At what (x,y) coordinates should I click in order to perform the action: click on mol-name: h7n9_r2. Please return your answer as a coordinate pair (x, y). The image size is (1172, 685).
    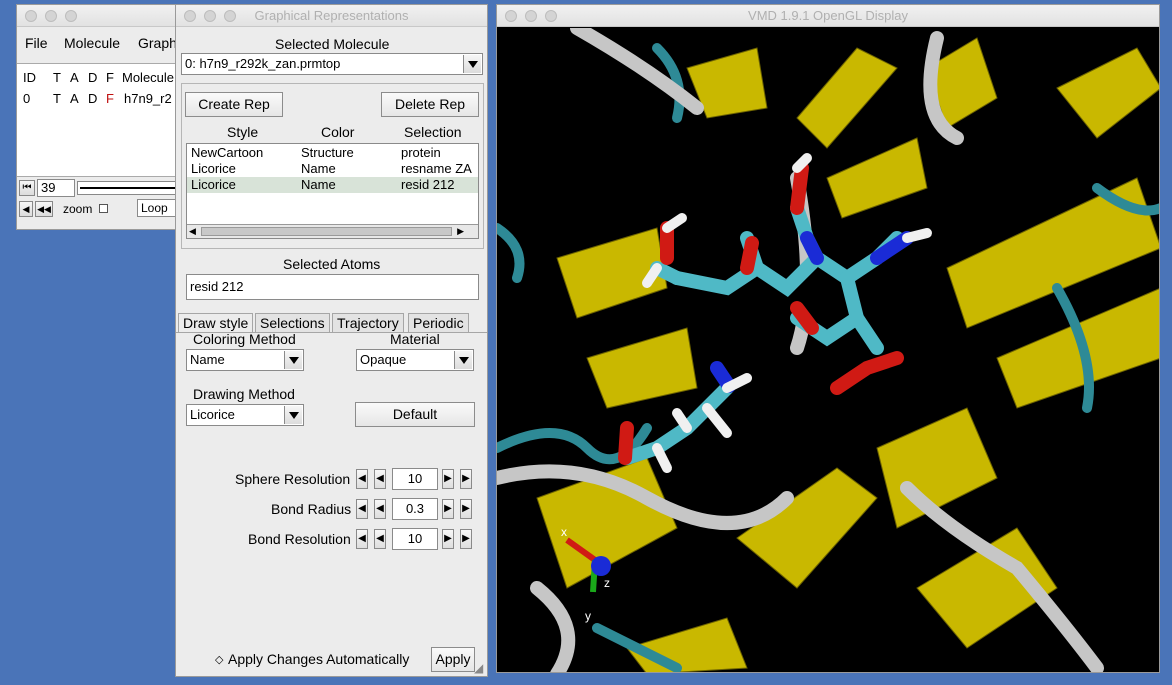
    Looking at the image, I should click on (148, 98).